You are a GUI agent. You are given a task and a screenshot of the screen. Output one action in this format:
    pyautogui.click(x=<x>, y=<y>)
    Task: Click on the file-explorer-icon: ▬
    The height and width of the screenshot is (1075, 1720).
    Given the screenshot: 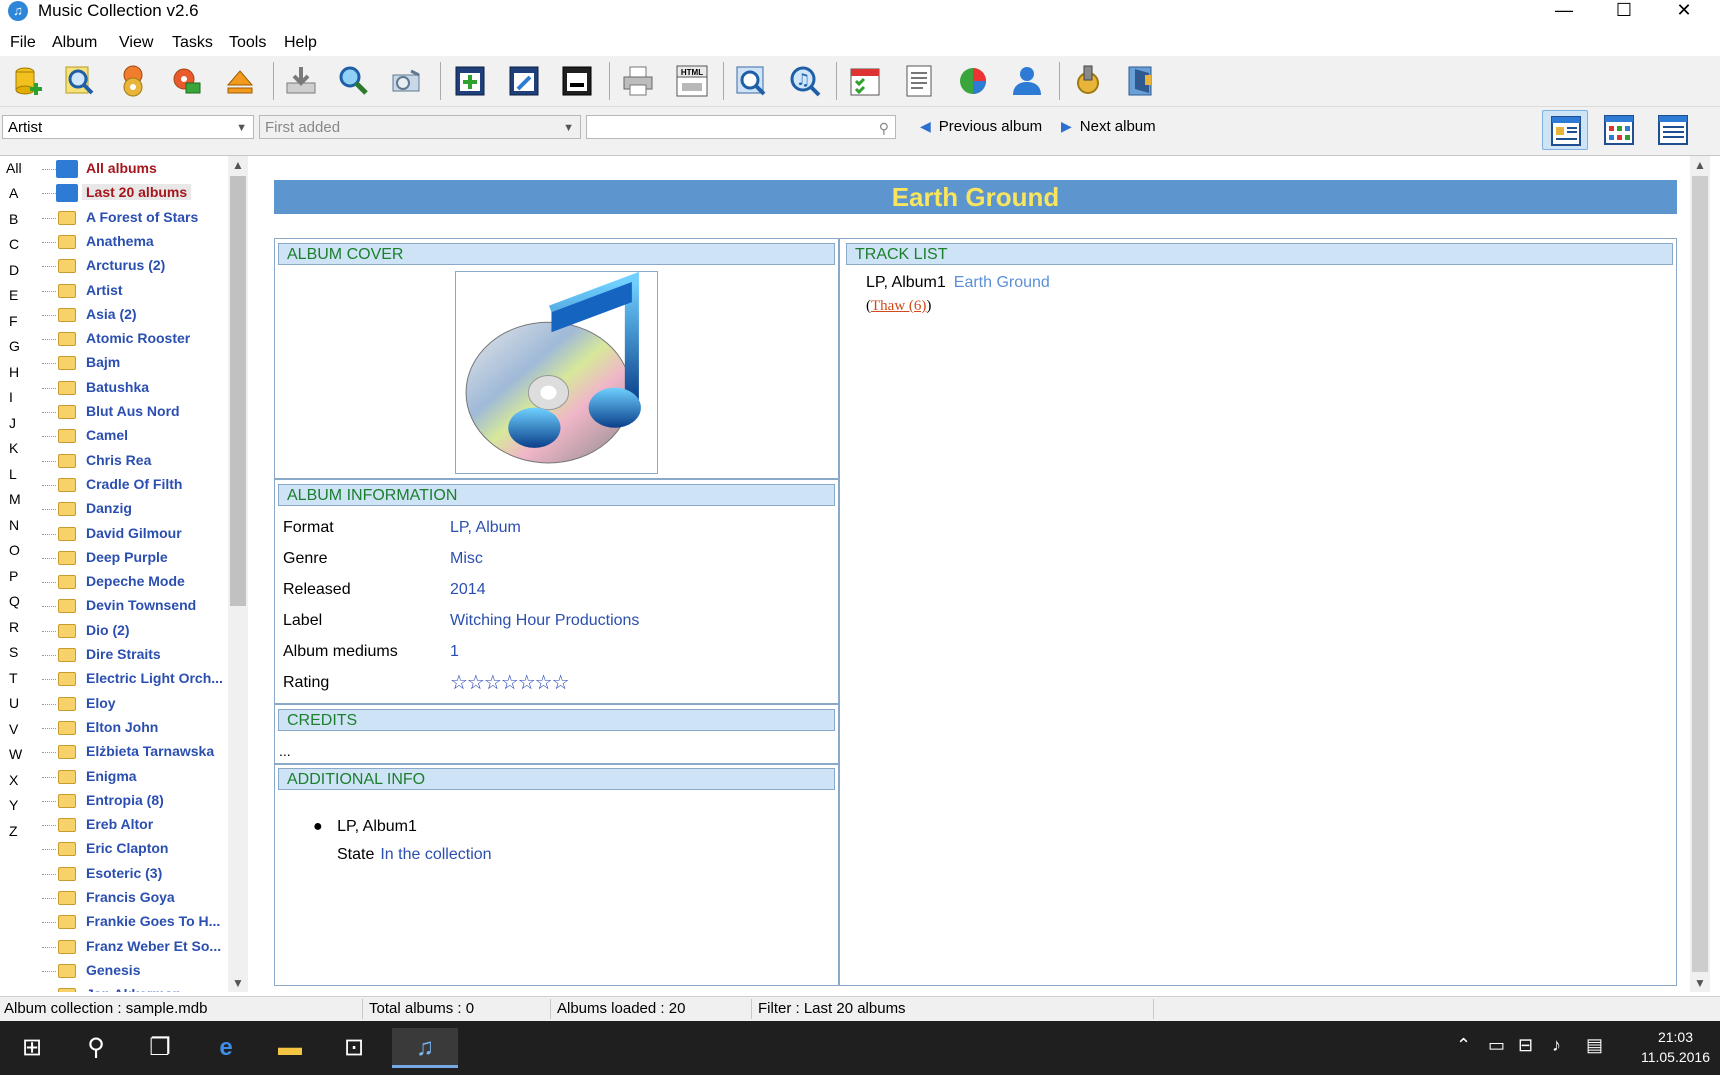 What is the action you would take?
    pyautogui.click(x=290, y=1048)
    